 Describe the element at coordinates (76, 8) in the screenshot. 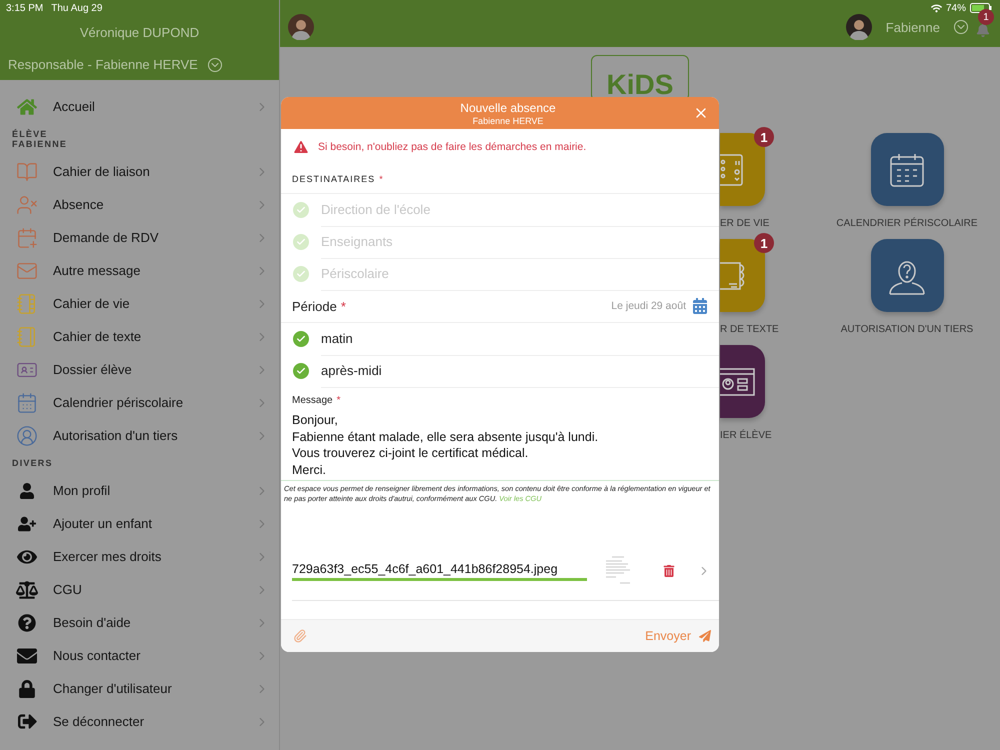

I see `status-date: Thu Aug 29` at that location.